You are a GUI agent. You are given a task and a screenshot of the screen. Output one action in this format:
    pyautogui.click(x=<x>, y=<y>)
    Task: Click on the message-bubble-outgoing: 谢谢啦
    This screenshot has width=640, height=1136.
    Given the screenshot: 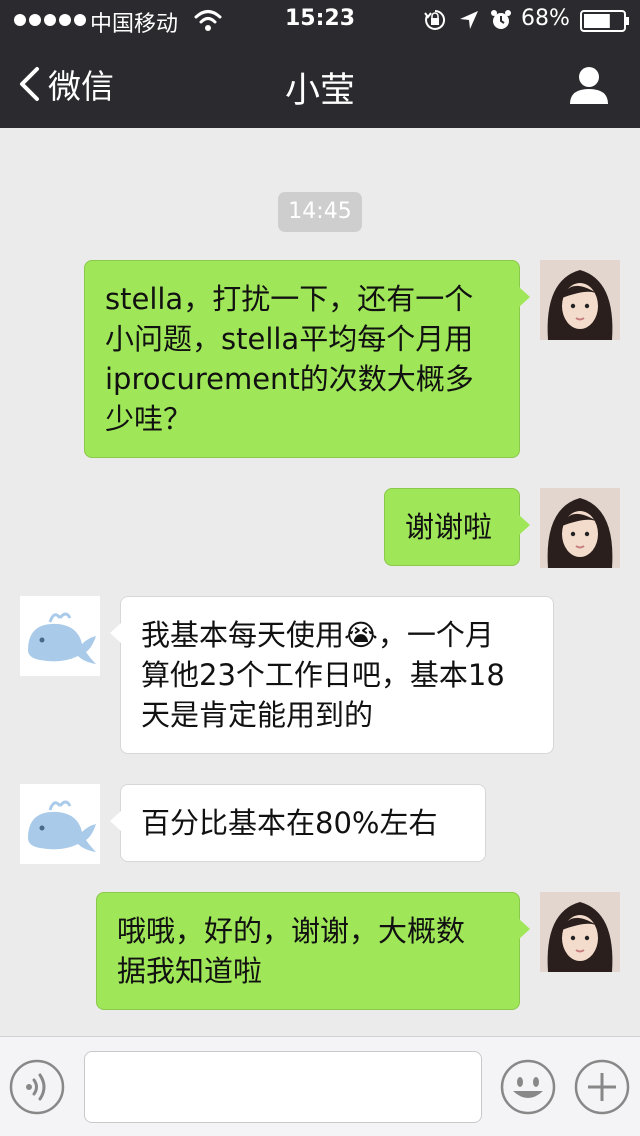 What is the action you would take?
    pyautogui.click(x=457, y=527)
    